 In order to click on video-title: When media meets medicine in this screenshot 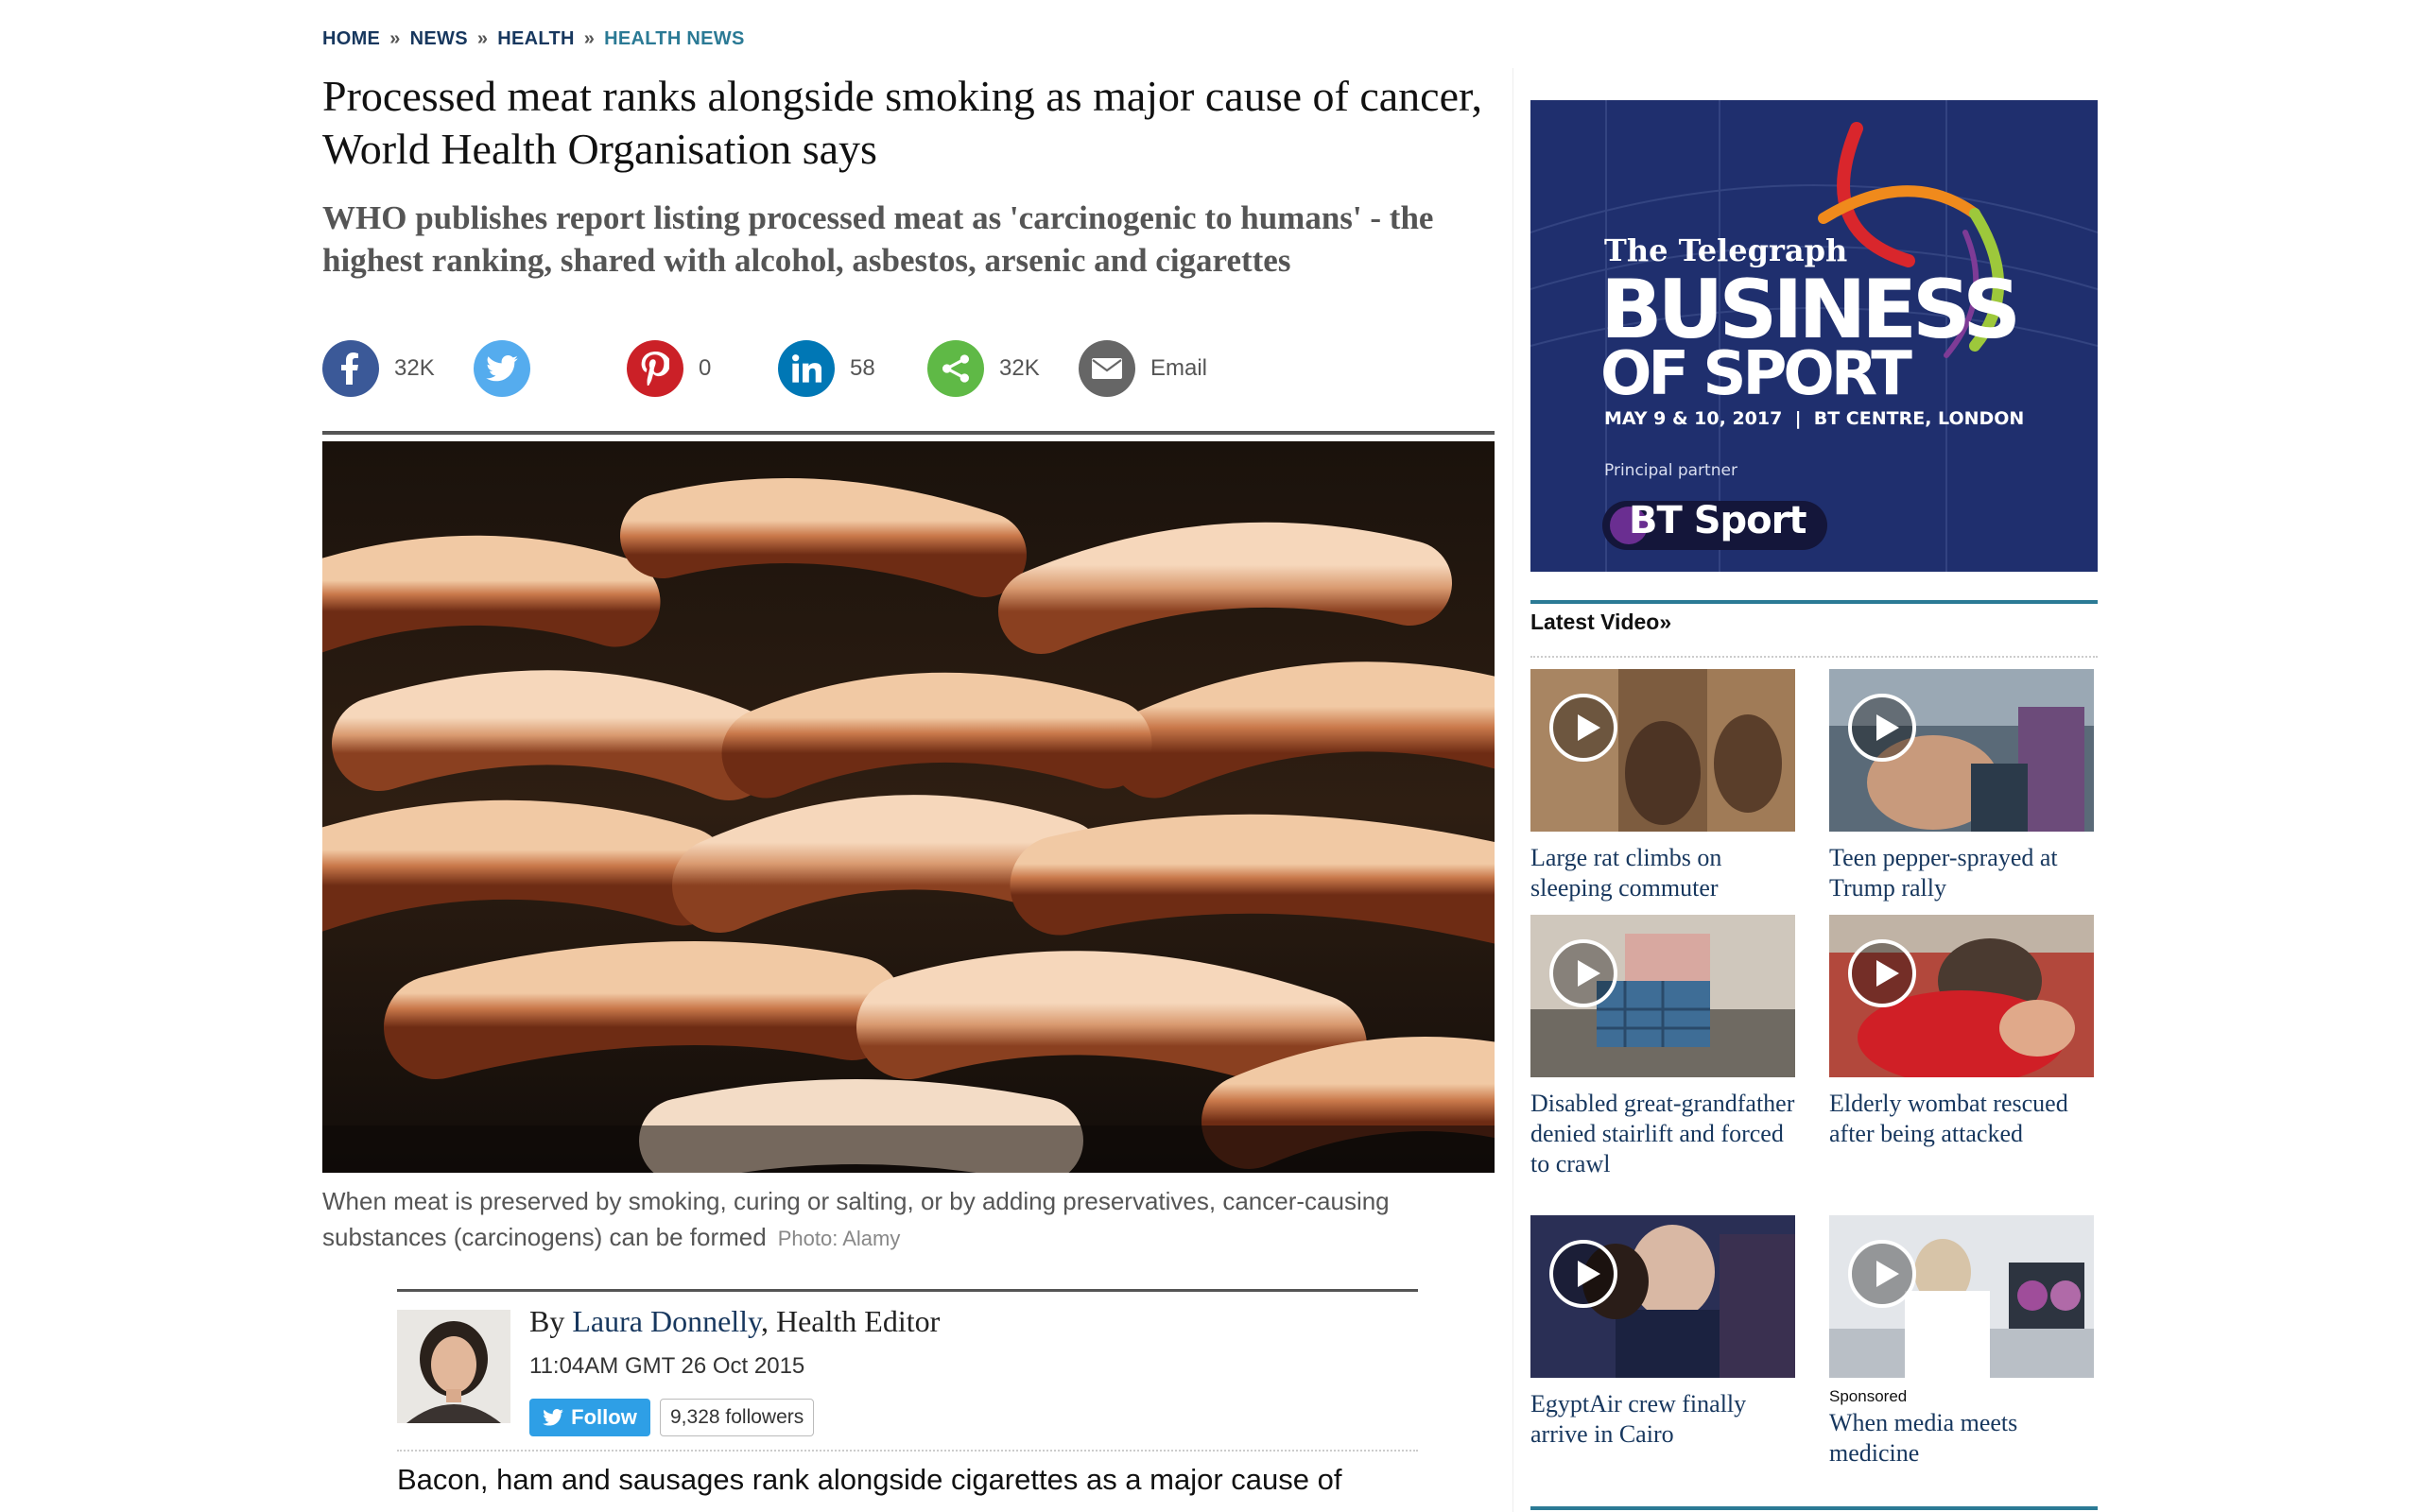, I will do `click(1961, 1438)`.